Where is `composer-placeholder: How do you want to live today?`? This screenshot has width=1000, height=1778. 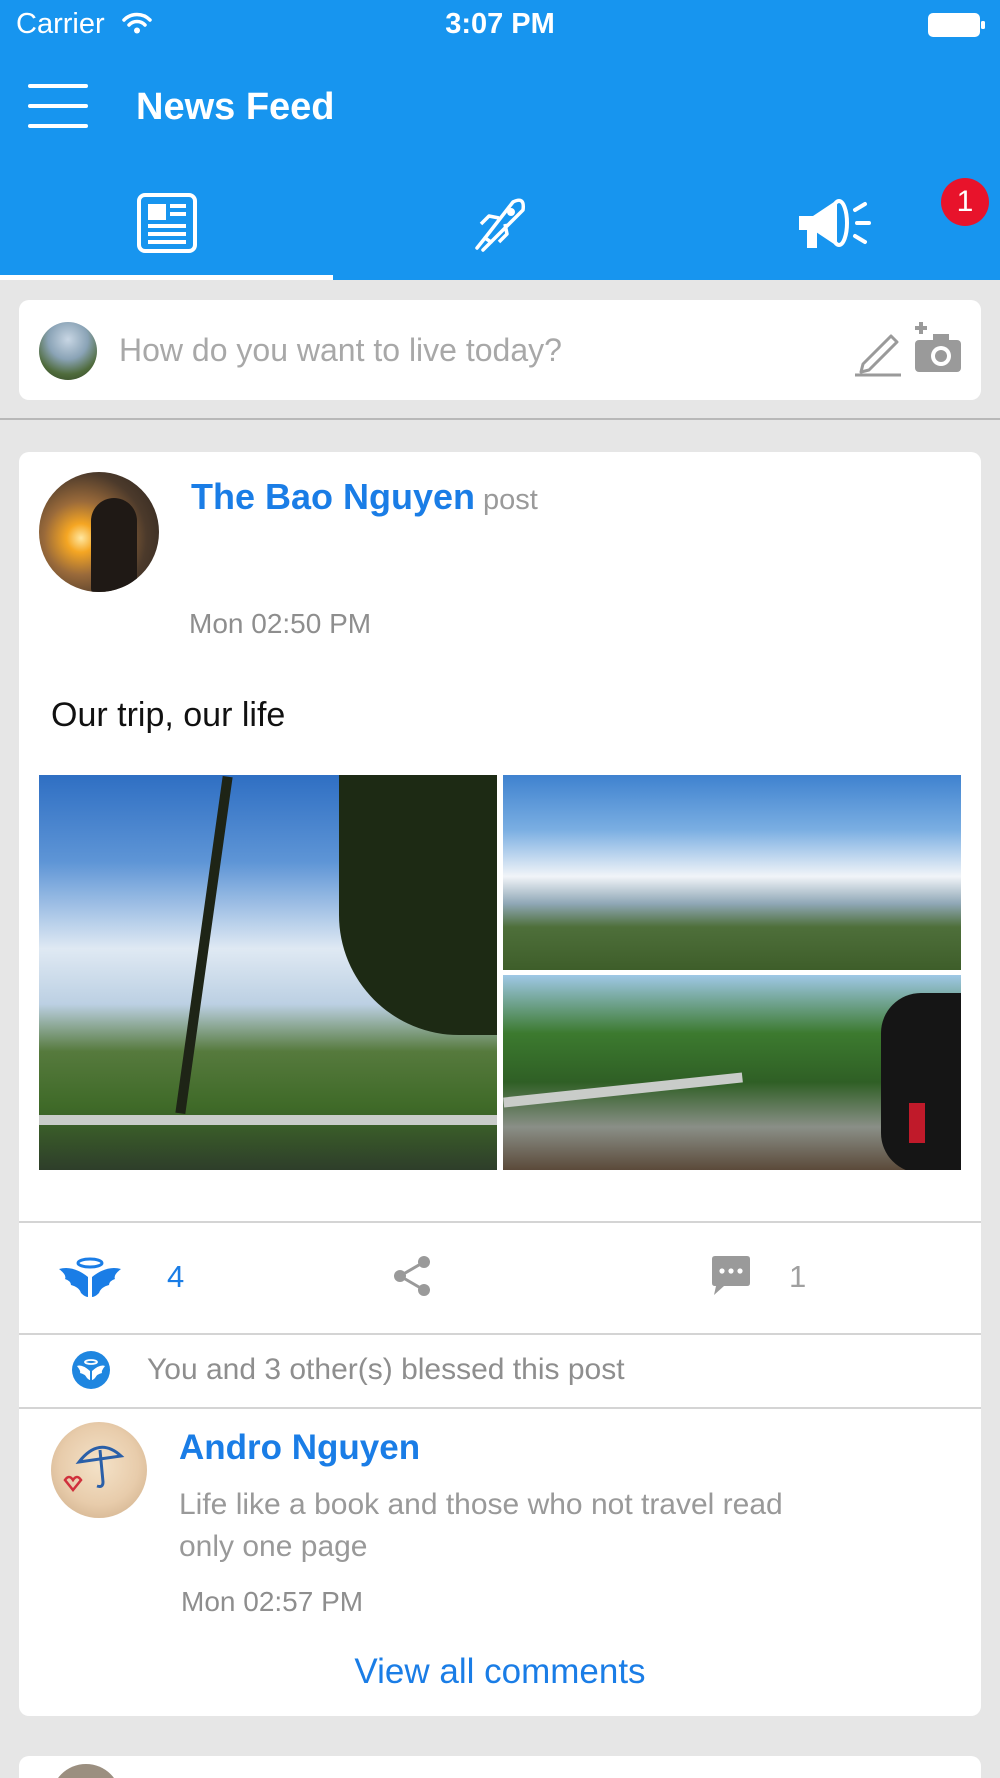 composer-placeholder: How do you want to live today? is located at coordinates (340, 350).